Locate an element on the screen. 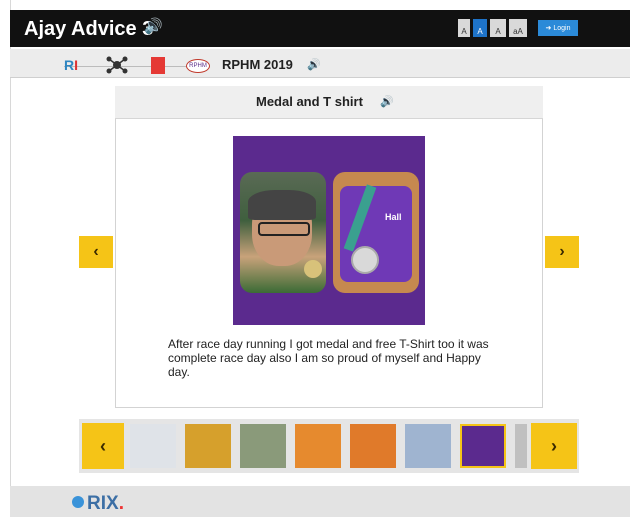 This screenshot has height=517, width=638. breadcrumb-title: RPHM 2019 is located at coordinates (257, 64).